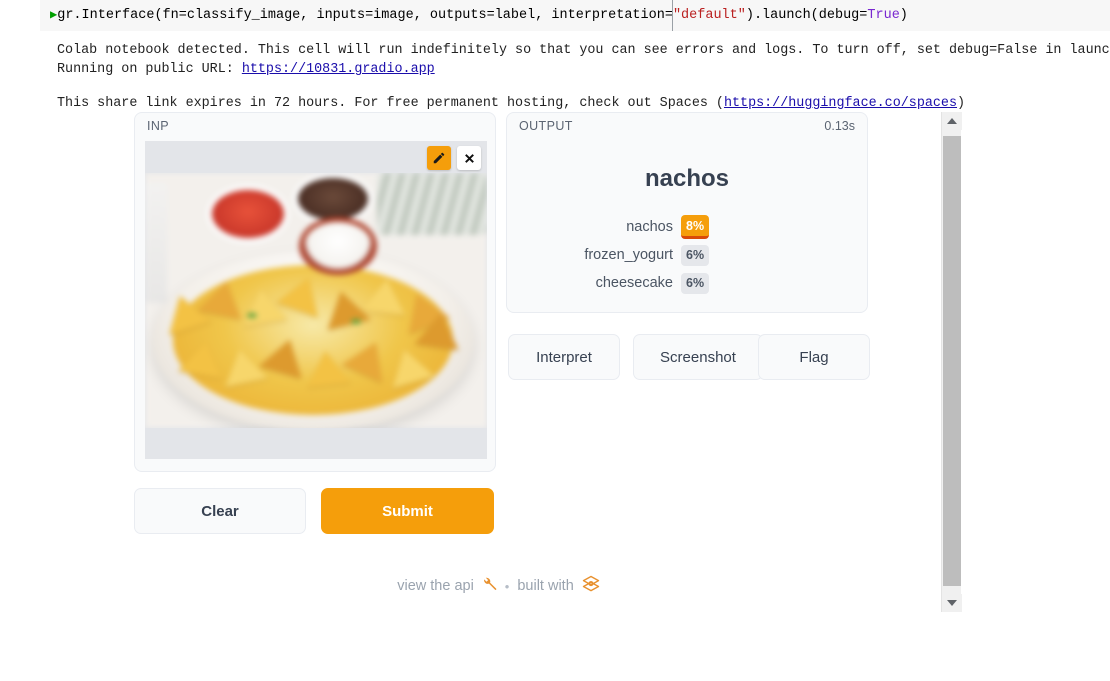 This screenshot has height=681, width=1110. What do you see at coordinates (338, 246) in the screenshot?
I see `photo-sourcream-bowl` at bounding box center [338, 246].